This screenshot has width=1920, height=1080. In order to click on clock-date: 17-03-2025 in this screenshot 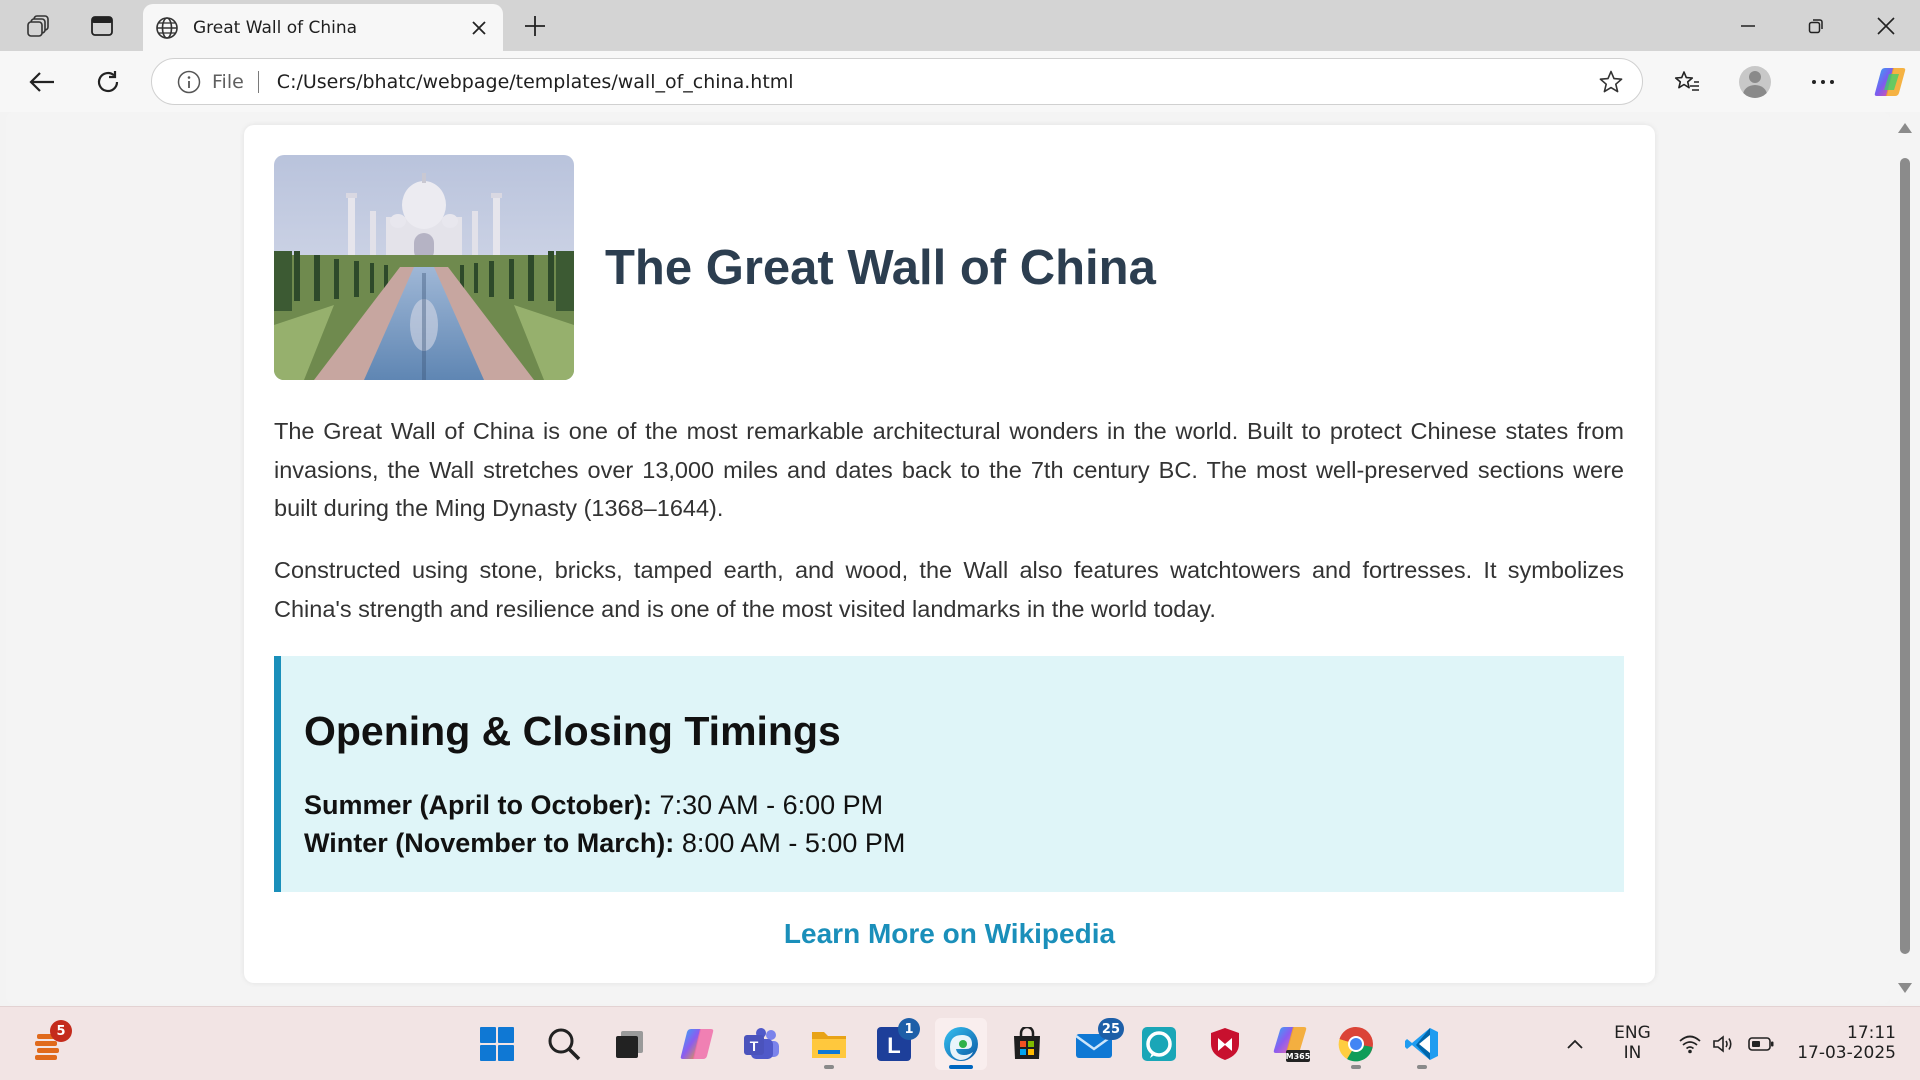, I will do `click(1846, 1053)`.